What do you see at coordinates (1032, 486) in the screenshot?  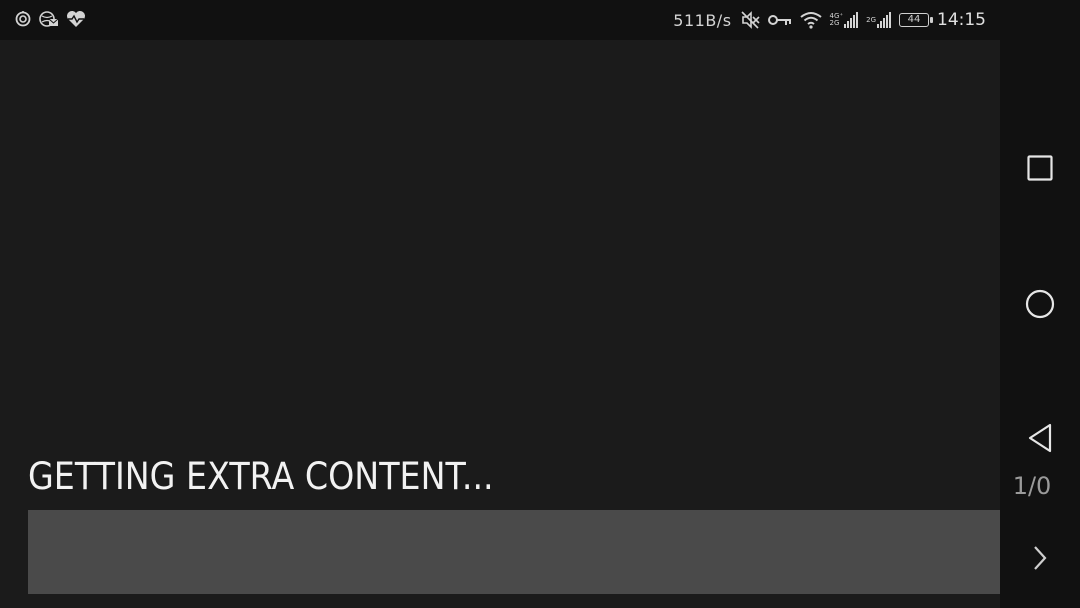 I see `page-counter: 1/0` at bounding box center [1032, 486].